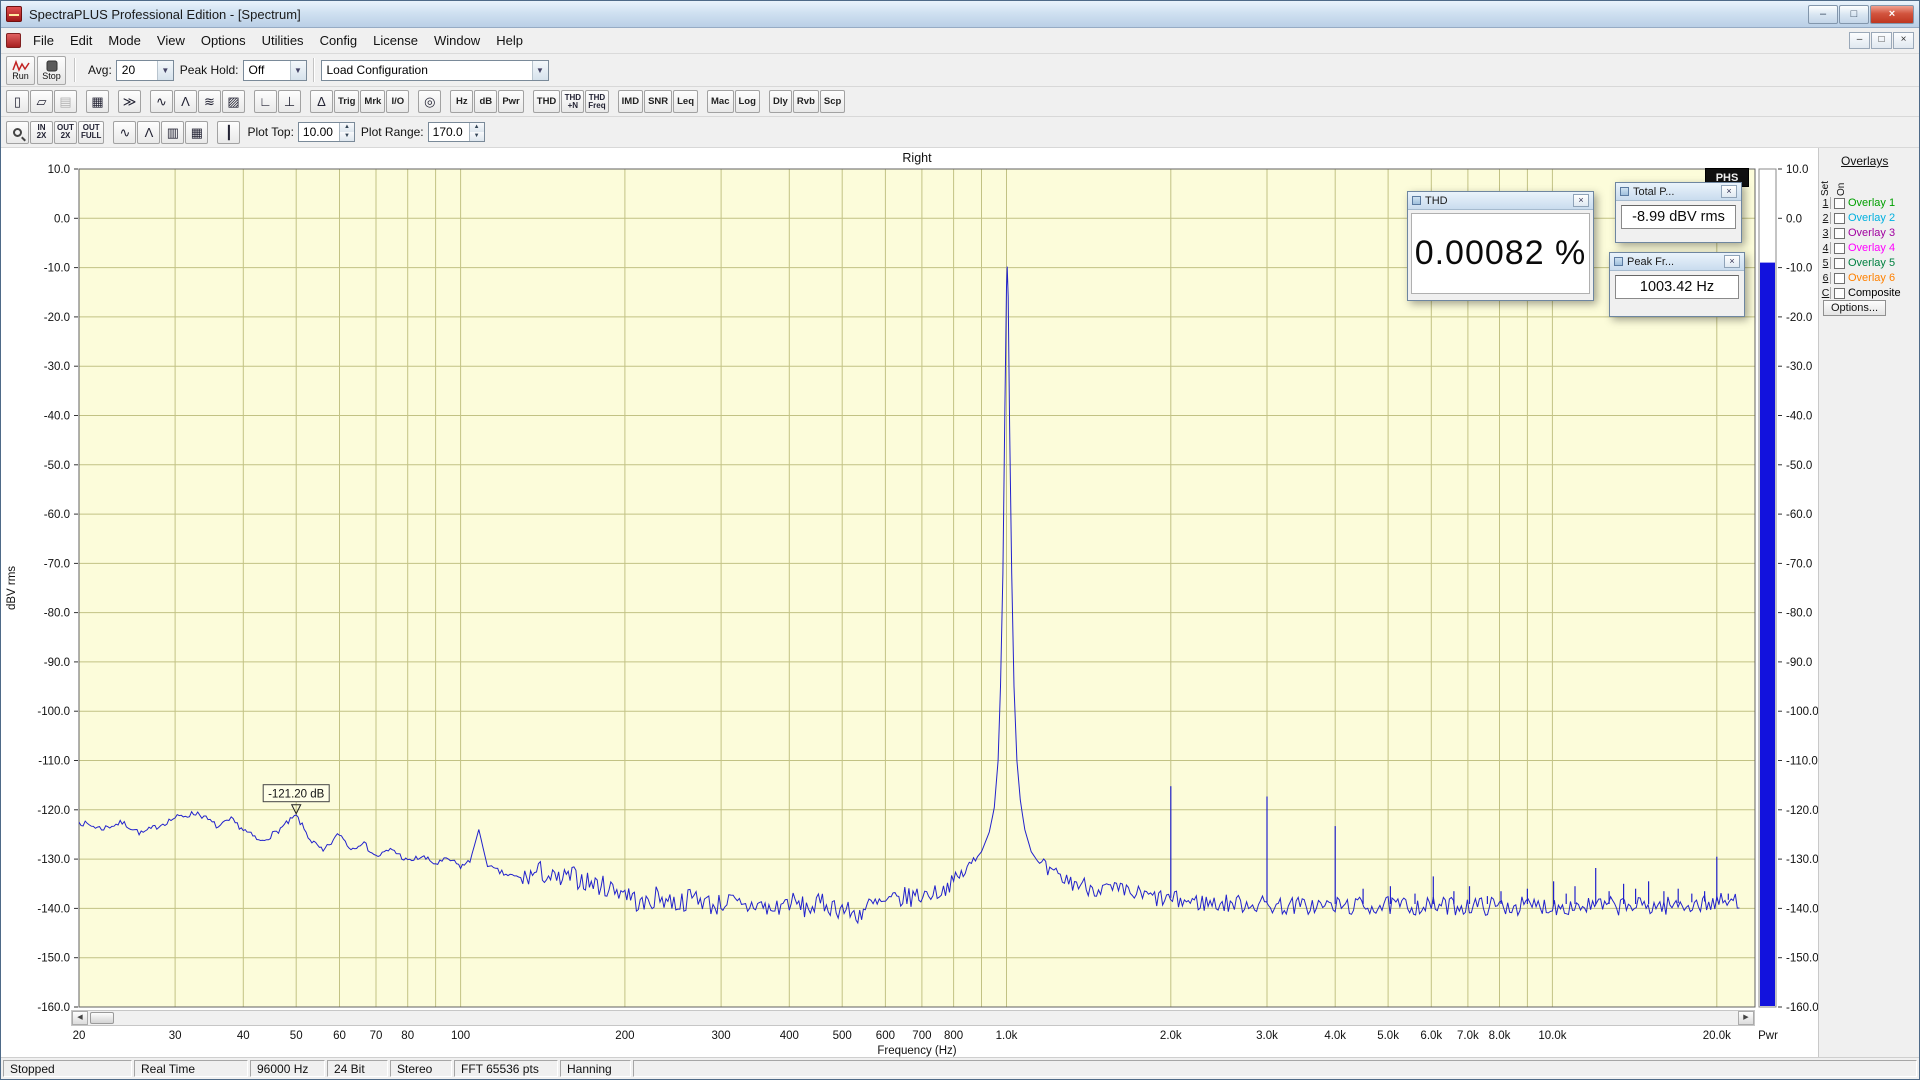 This screenshot has height=1080, width=1920. What do you see at coordinates (686, 101) in the screenshot?
I see `leq-button: Leq` at bounding box center [686, 101].